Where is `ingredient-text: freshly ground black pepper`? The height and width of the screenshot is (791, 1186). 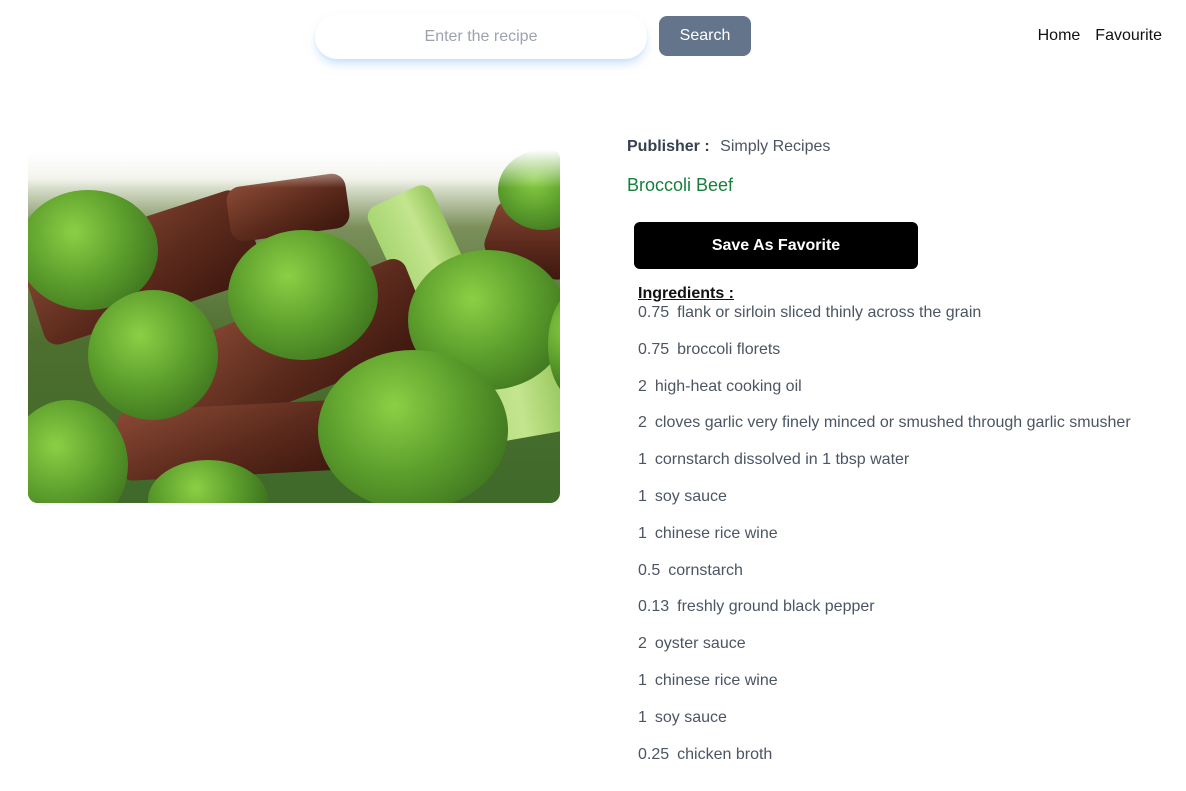 ingredient-text: freshly ground black pepper is located at coordinates (776, 607).